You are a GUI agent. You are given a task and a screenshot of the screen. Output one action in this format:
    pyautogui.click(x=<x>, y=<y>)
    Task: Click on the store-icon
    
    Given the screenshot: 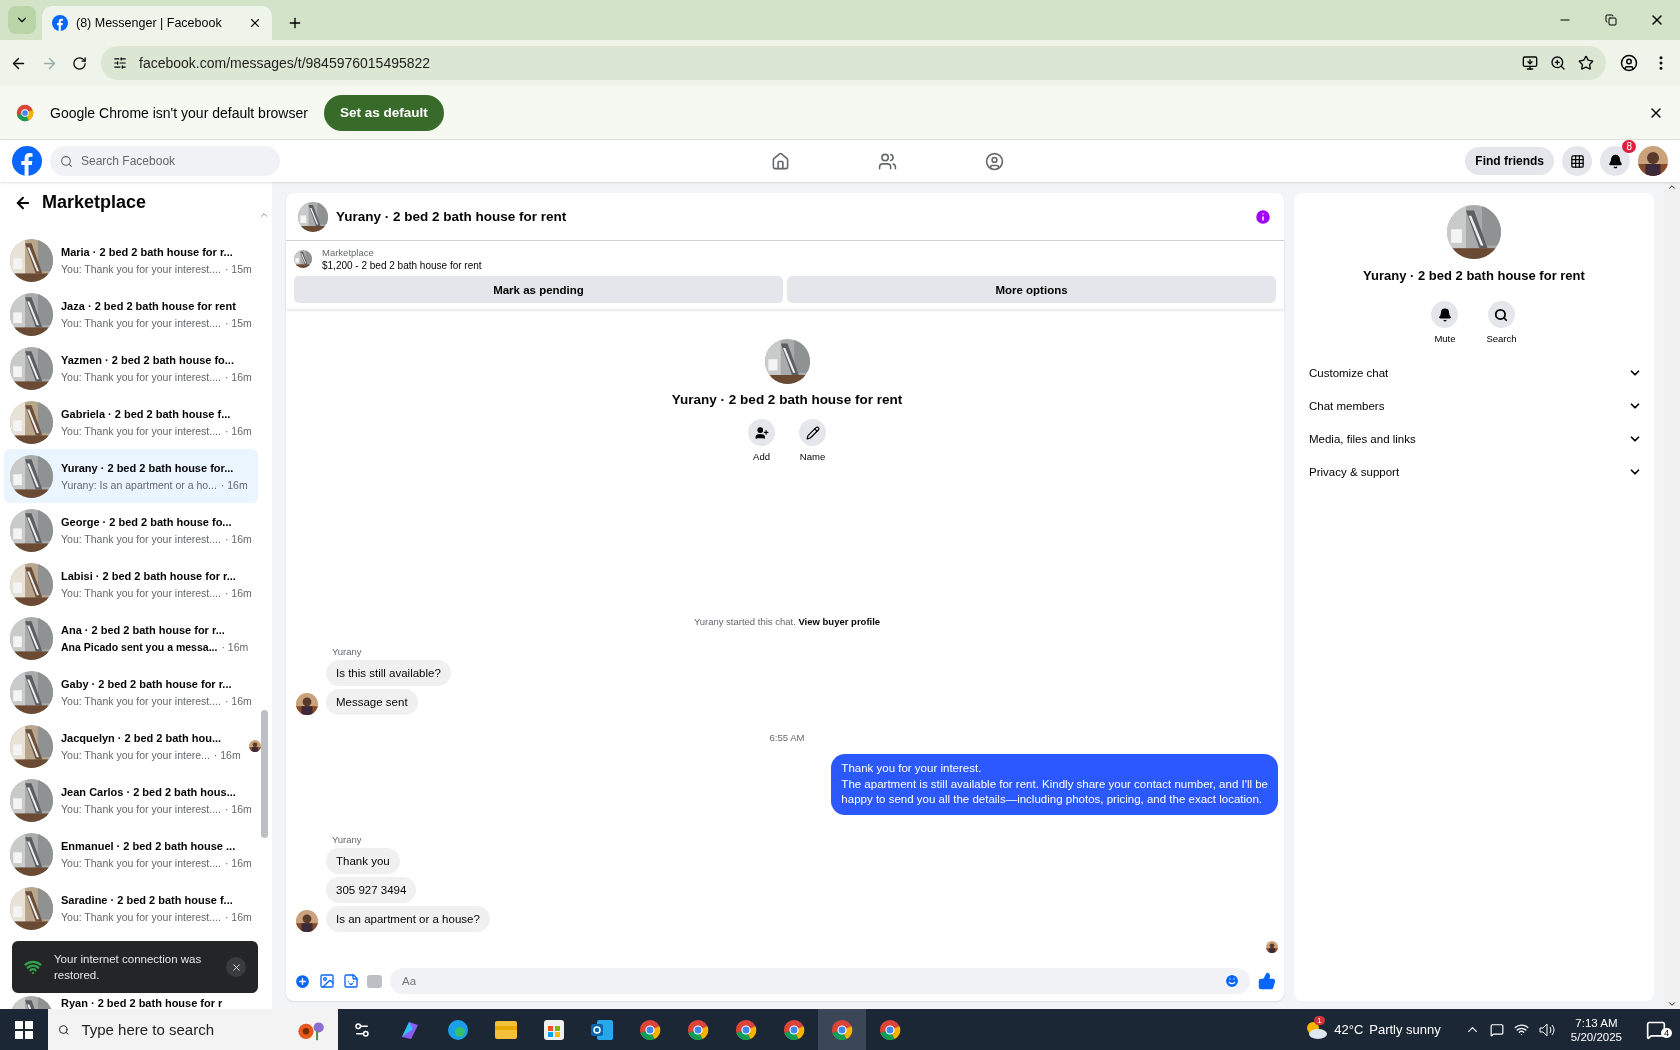 What is the action you would take?
    pyautogui.click(x=554, y=1029)
    